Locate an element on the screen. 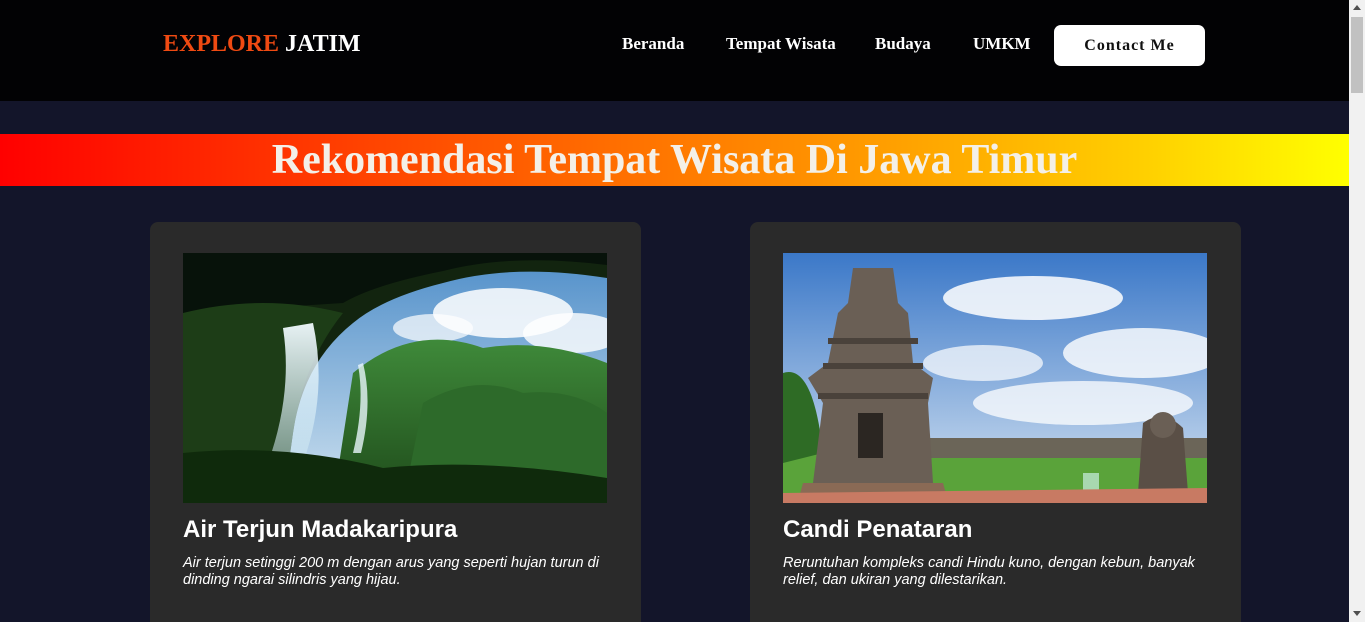  temple-photo is located at coordinates (995, 378).